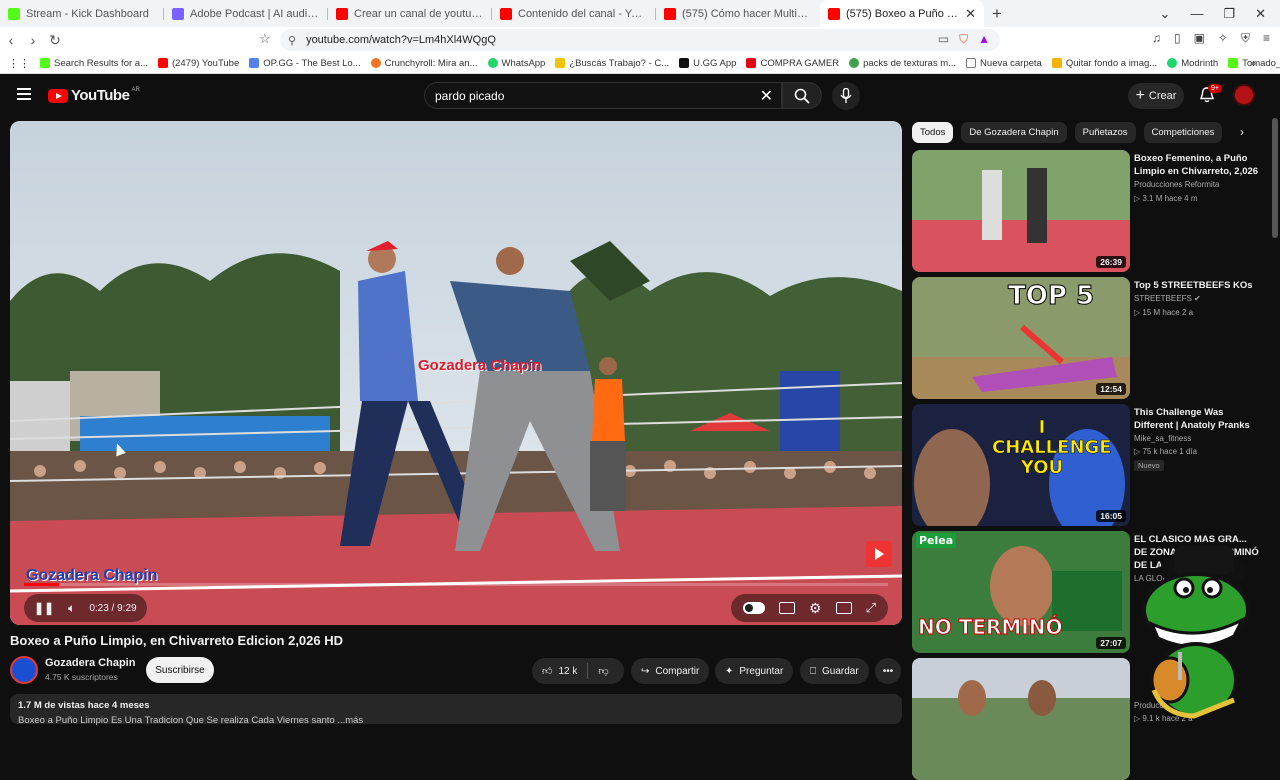 The width and height of the screenshot is (1280, 780). Describe the element at coordinates (603, 671) in the screenshot. I see `dislike-icon: 👎︎` at that location.